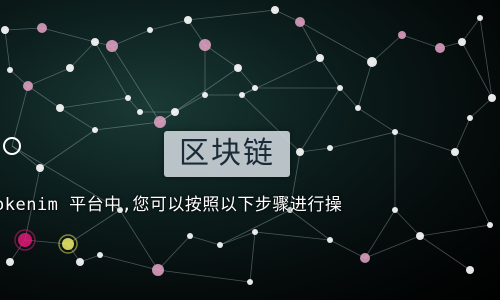  What do you see at coordinates (171, 205) in the screenshot?
I see `caption-text: okenim 平台中,您可以按照以下步骤进行操` at bounding box center [171, 205].